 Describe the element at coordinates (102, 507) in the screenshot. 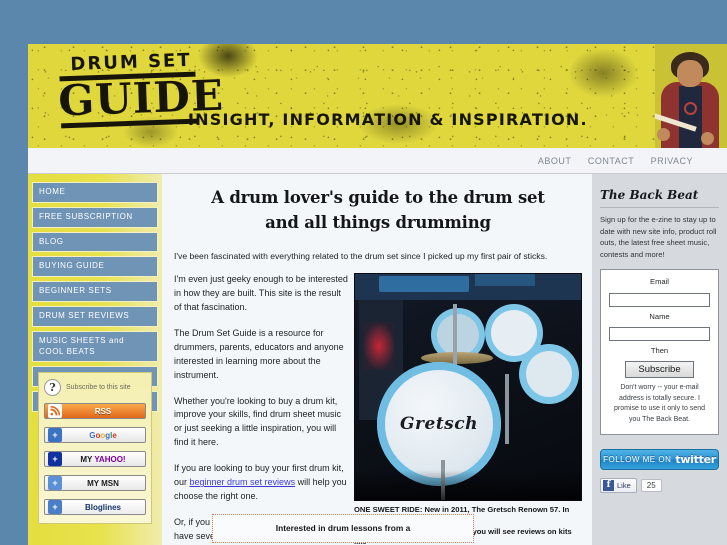

I see `bloglines-button-label: Bloglines` at that location.